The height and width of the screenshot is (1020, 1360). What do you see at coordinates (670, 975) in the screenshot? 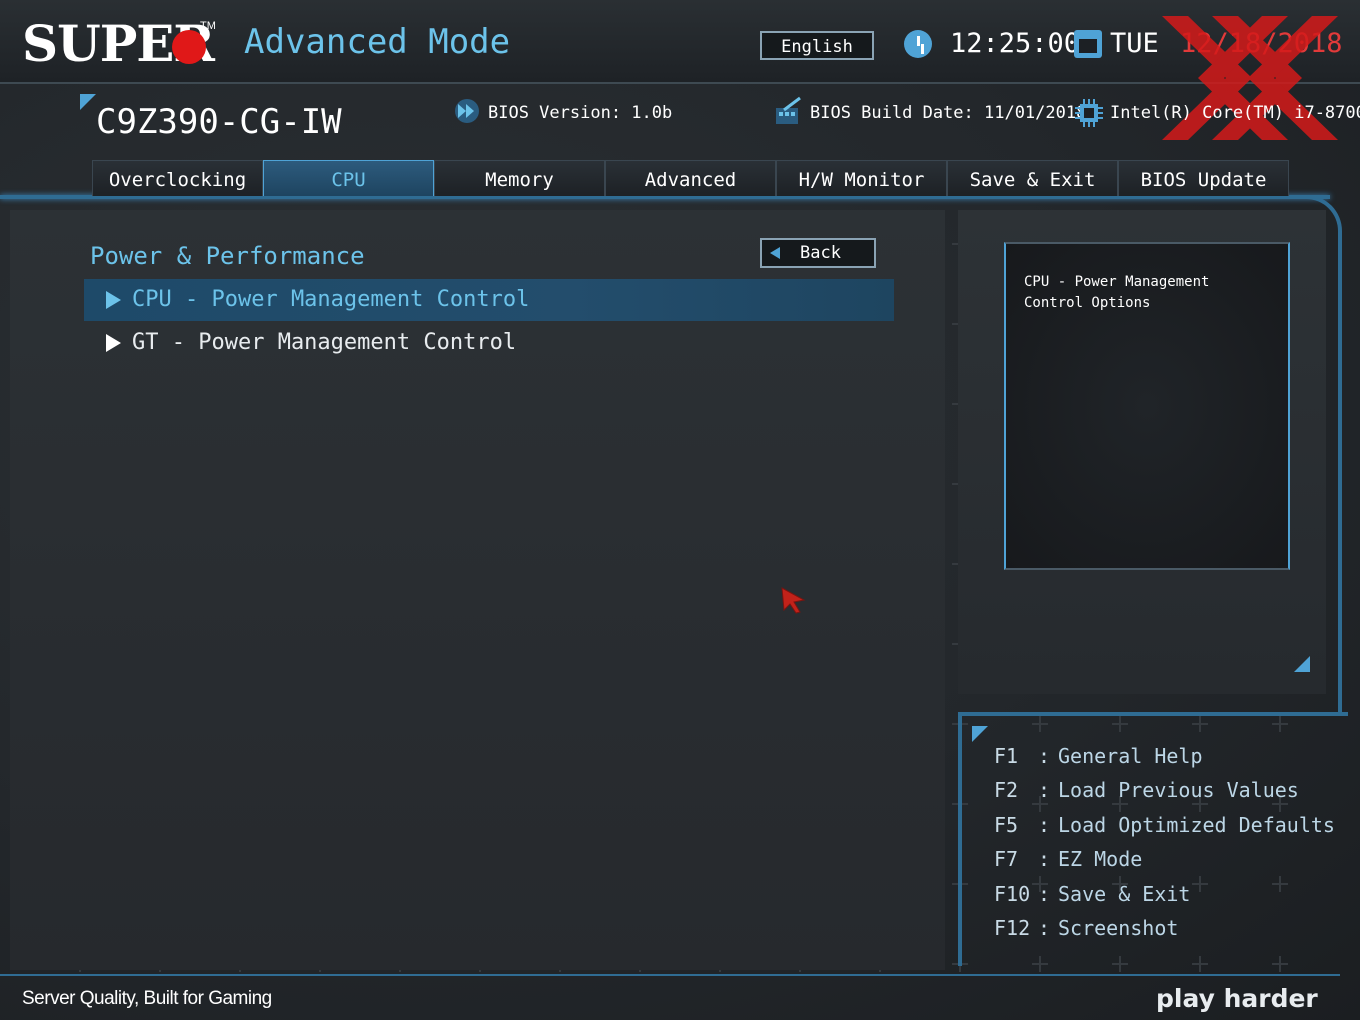
I see `footer-divider` at bounding box center [670, 975].